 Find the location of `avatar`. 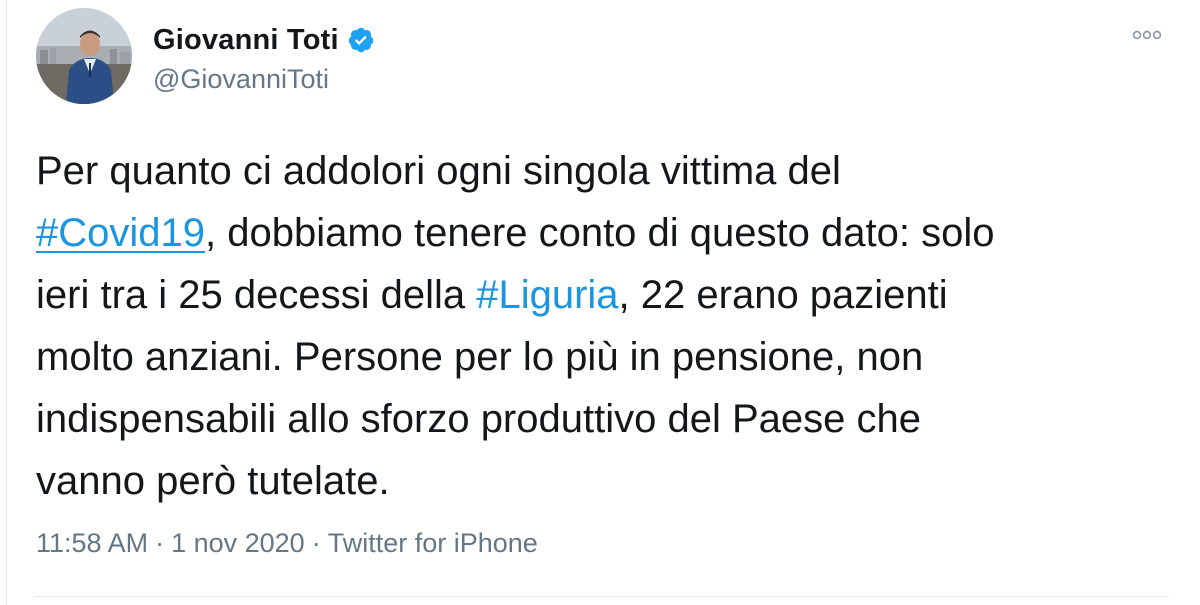

avatar is located at coordinates (84, 56).